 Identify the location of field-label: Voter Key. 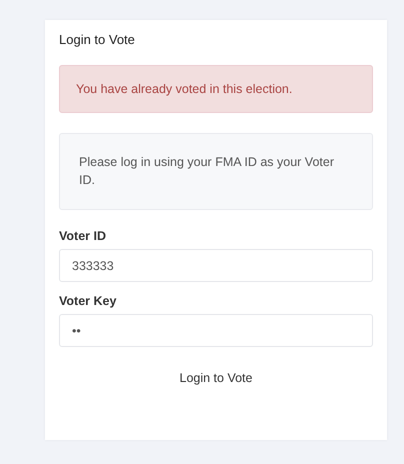
(87, 301).